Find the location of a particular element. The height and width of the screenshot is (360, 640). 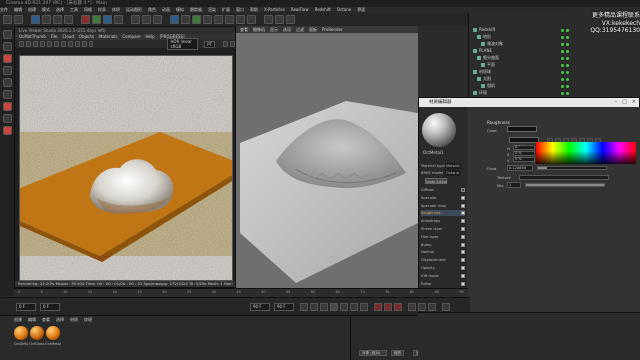

minimize-icon: – is located at coordinates (616, 102).